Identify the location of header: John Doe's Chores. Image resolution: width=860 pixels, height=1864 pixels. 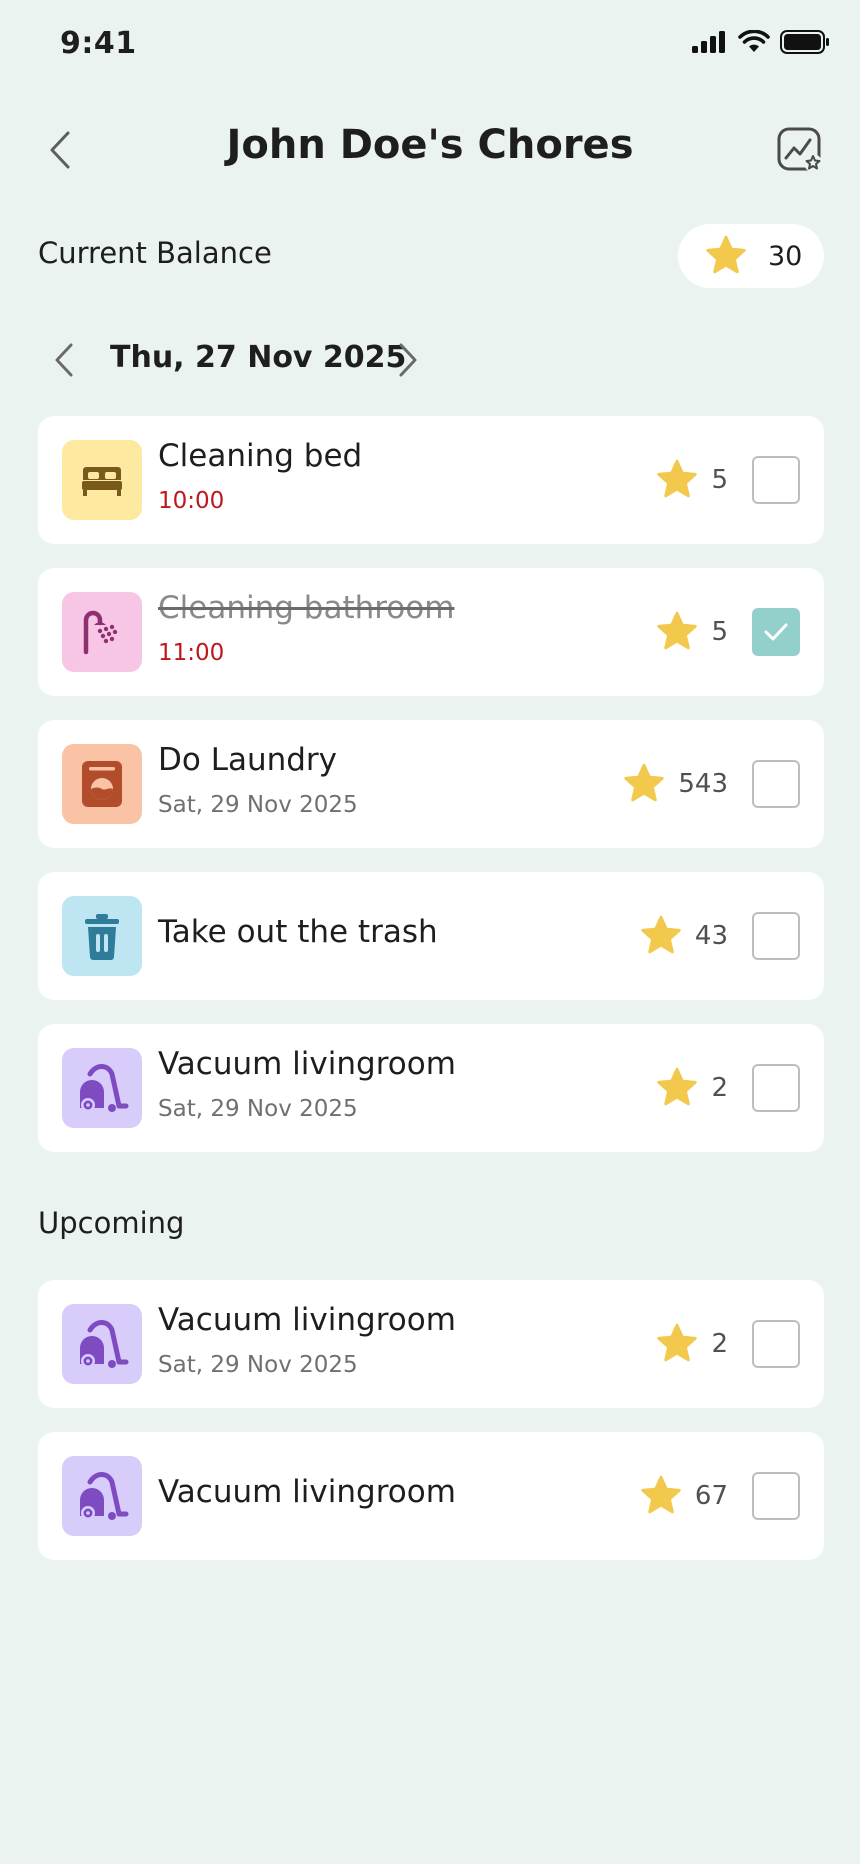
(430, 150).